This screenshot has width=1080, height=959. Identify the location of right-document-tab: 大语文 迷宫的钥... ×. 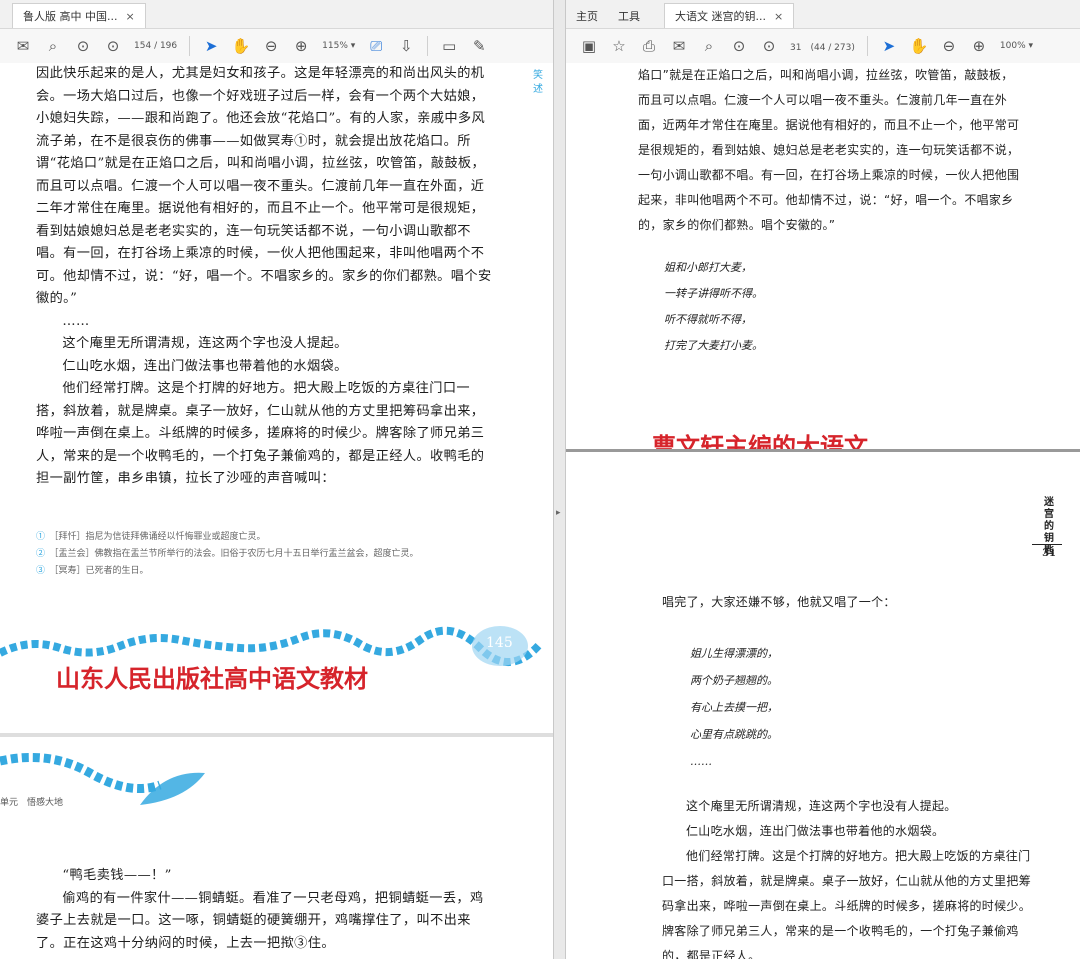
(729, 15).